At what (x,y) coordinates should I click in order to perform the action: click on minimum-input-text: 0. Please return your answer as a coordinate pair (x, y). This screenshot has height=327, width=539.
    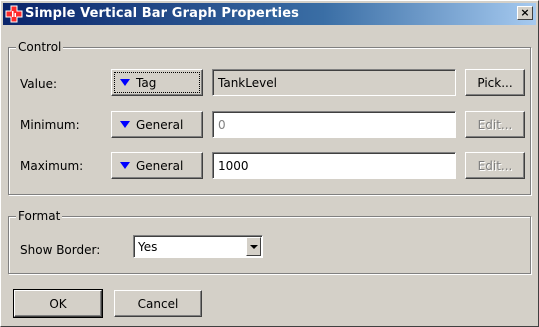
    Looking at the image, I should click on (222, 124).